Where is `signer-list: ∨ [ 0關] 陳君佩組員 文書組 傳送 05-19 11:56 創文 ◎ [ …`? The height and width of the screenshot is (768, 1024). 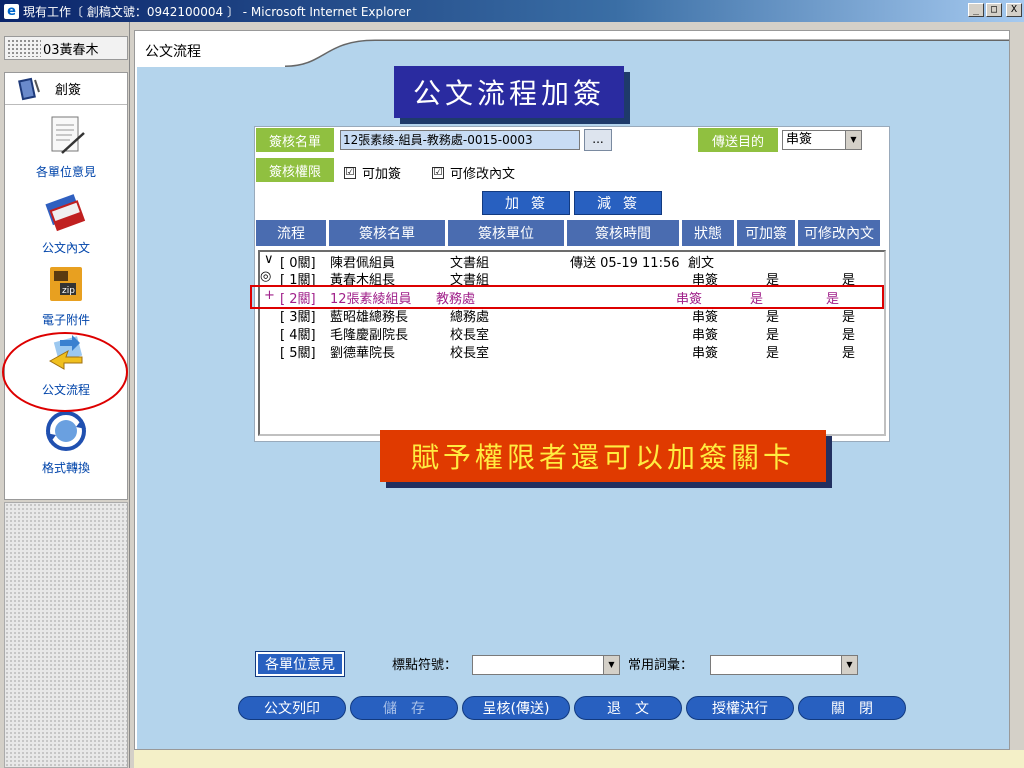 signer-list: ∨ [ 0關] 陳君佩組員 文書組 傳送 05-19 11:56 創文 ◎ [ … is located at coordinates (572, 343).